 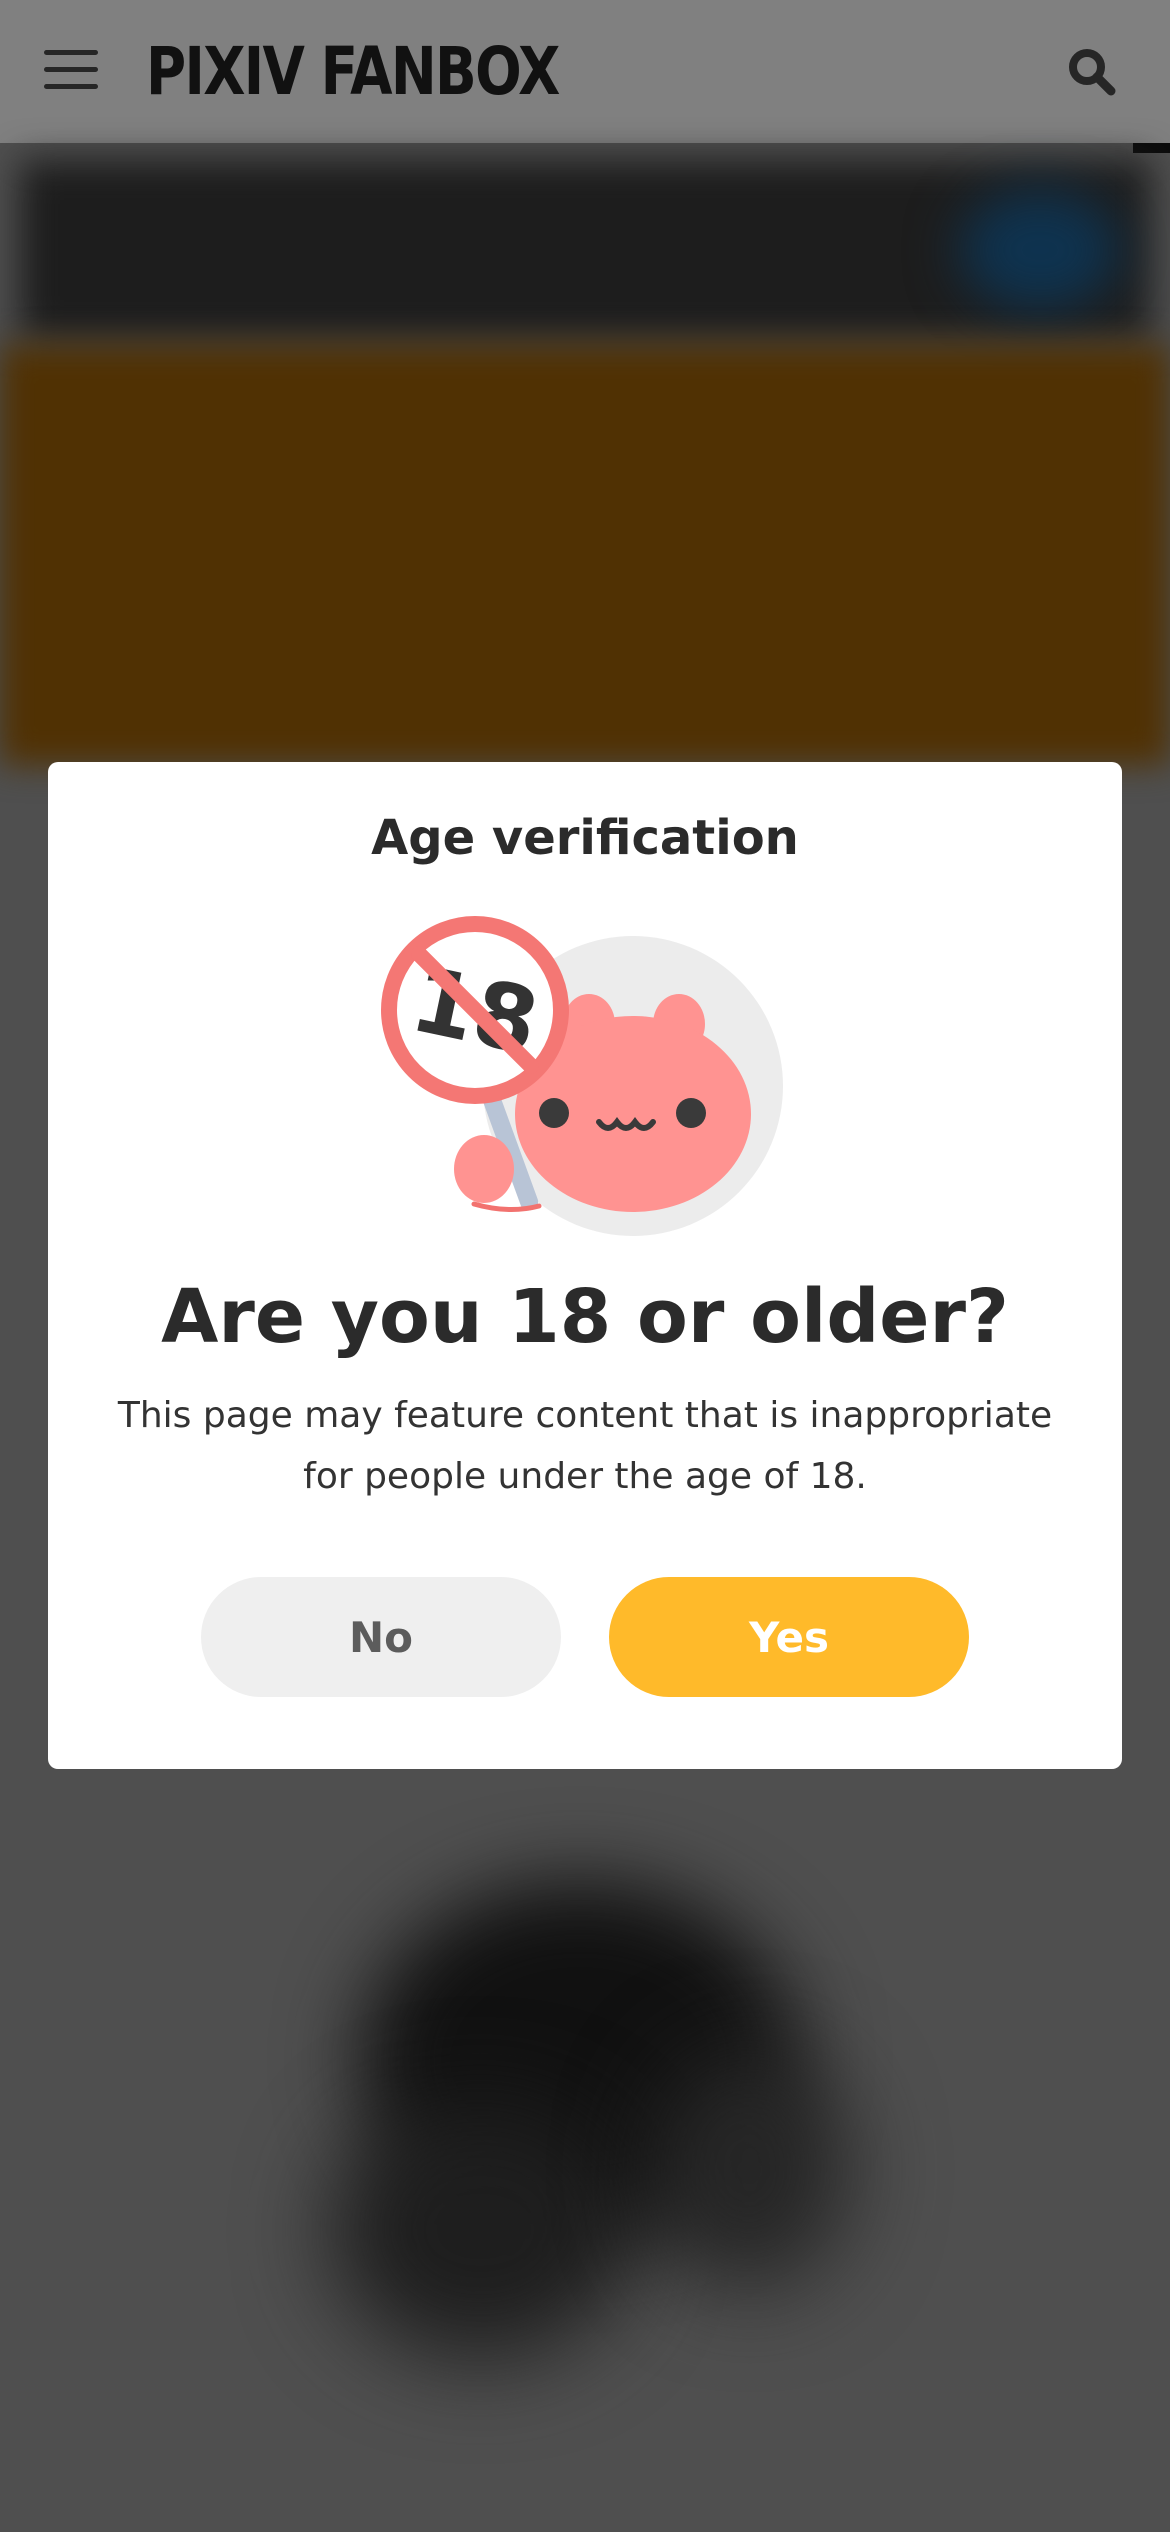 What do you see at coordinates (1040, 250) in the screenshot?
I see `blurred-follow-button` at bounding box center [1040, 250].